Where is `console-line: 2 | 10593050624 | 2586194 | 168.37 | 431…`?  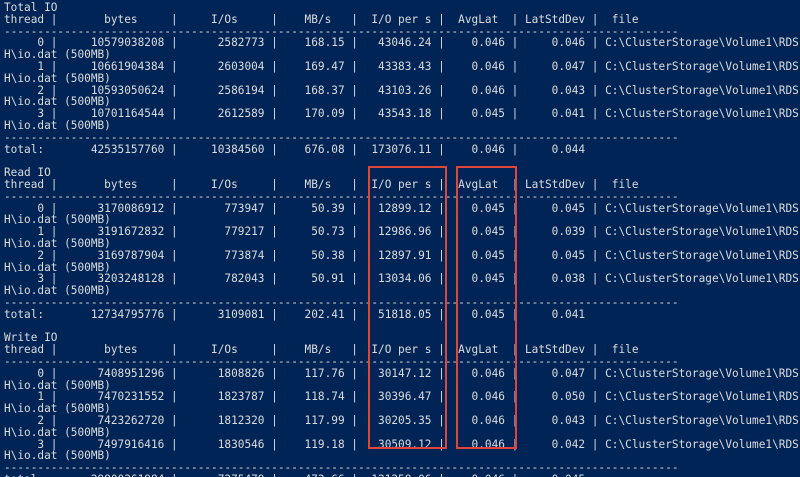 console-line: 2 | 10593050624 | 2586194 | 168.37 | 431… is located at coordinates (401, 90).